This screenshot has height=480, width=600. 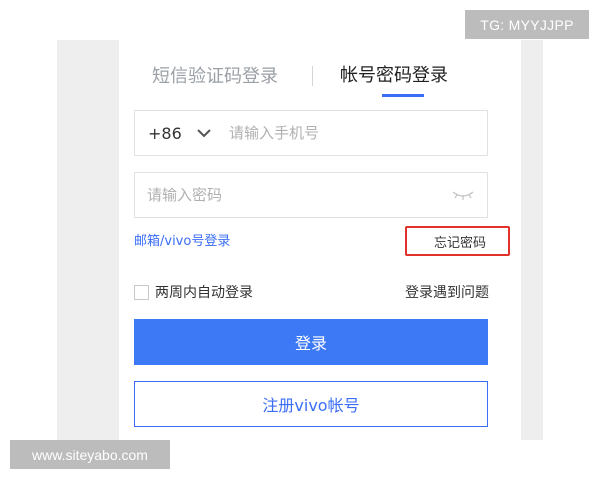 What do you see at coordinates (165, 133) in the screenshot?
I see `country-code: +86` at bounding box center [165, 133].